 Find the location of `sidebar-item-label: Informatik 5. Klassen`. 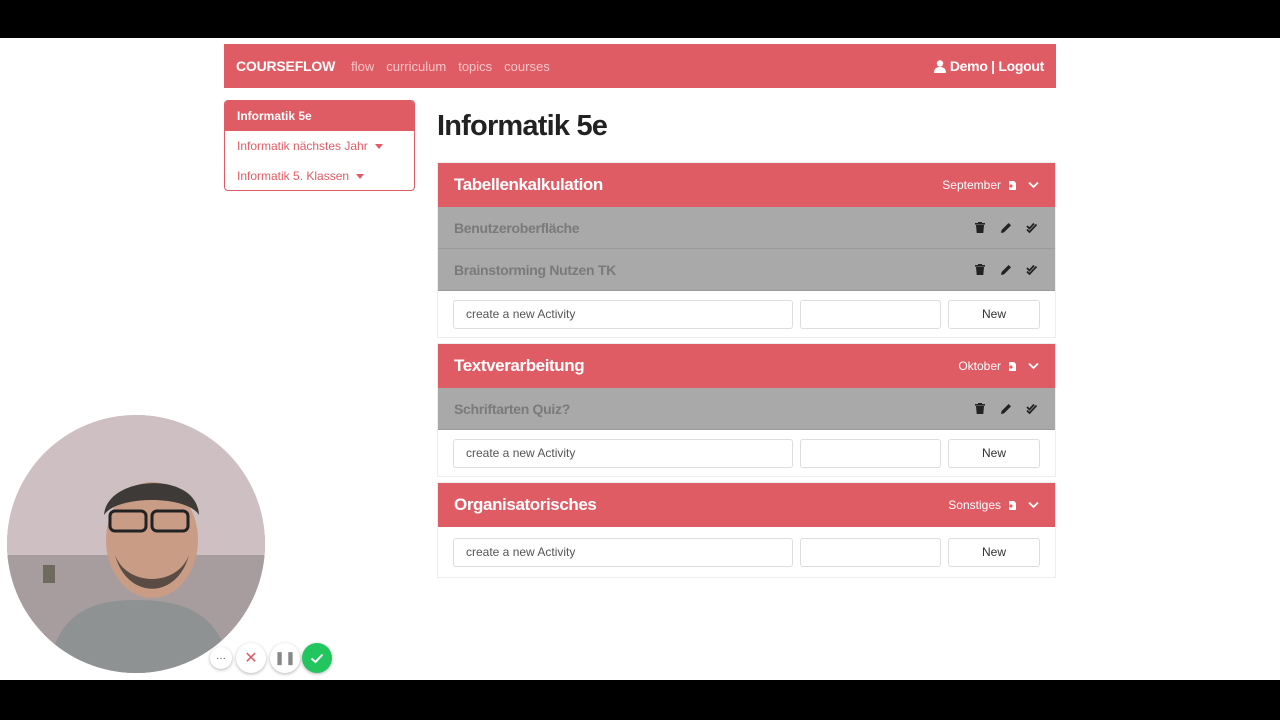

sidebar-item-label: Informatik 5. Klassen is located at coordinates (293, 176).